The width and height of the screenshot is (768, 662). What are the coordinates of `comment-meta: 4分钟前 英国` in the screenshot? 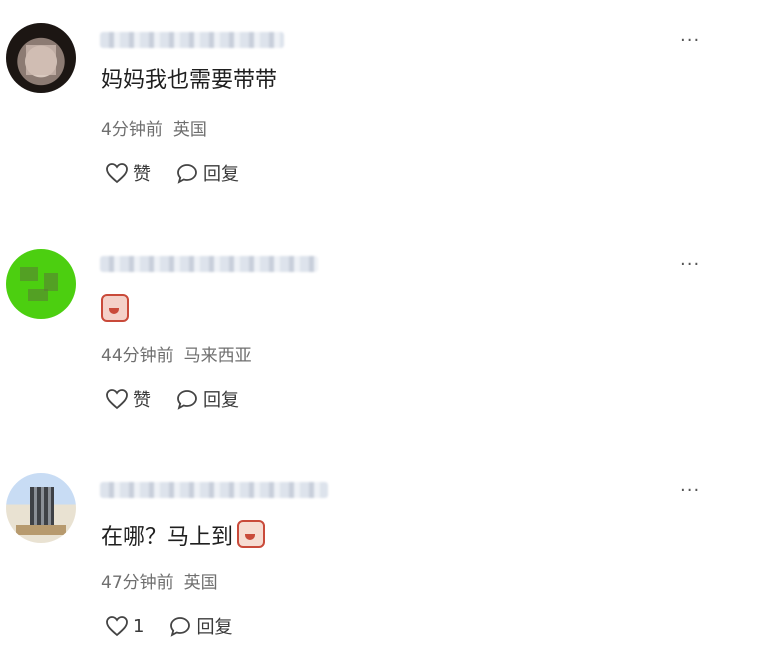 It's located at (154, 130).